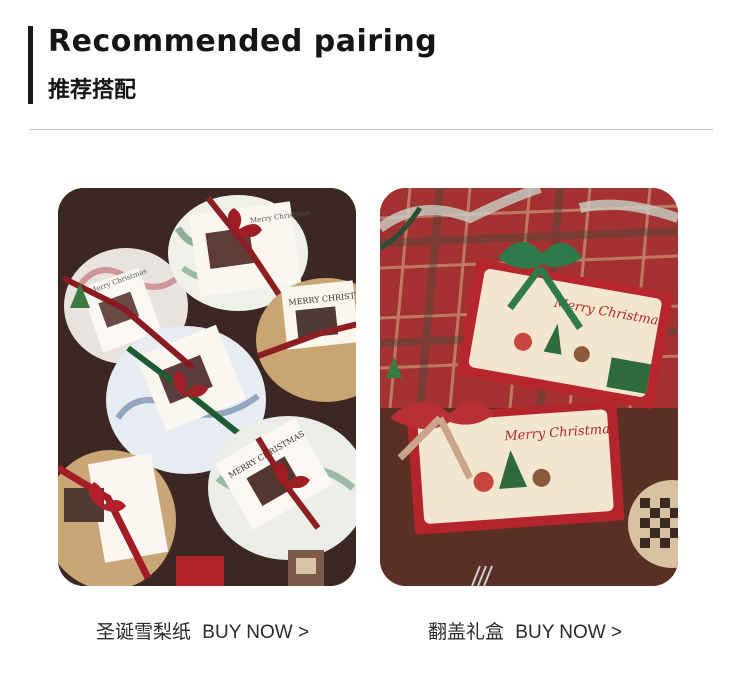  I want to click on section-title-chinese: 推荐搭配, so click(92, 90).